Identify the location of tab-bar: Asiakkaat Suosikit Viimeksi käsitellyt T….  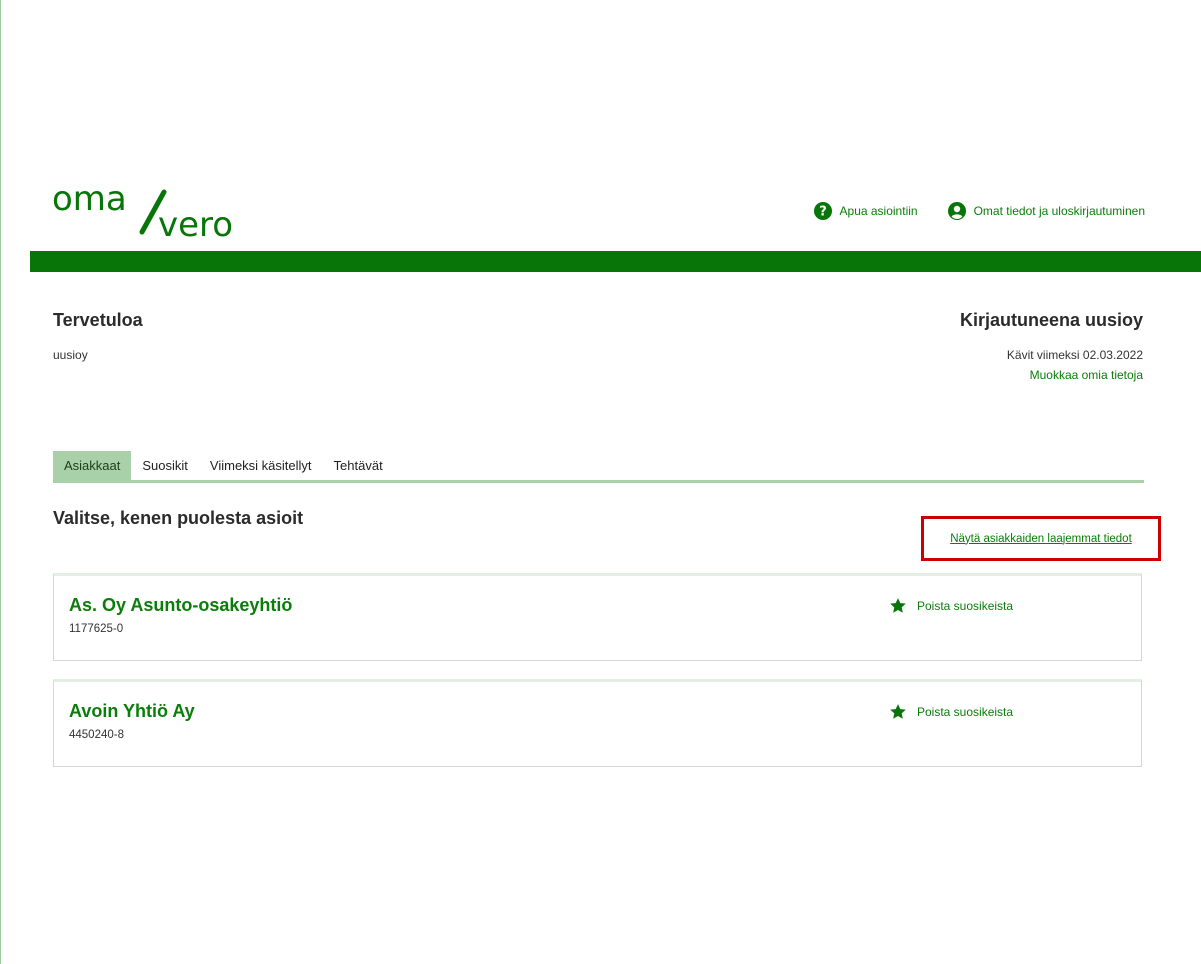
(598, 467).